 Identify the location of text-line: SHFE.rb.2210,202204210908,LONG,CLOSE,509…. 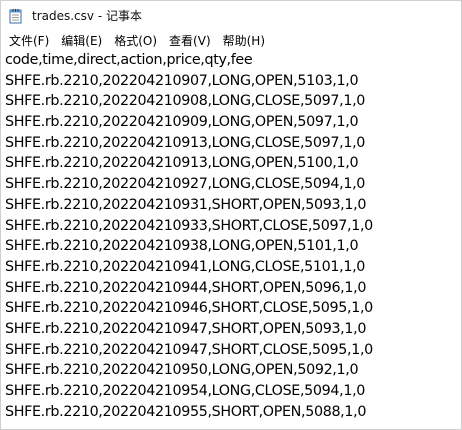
(185, 101).